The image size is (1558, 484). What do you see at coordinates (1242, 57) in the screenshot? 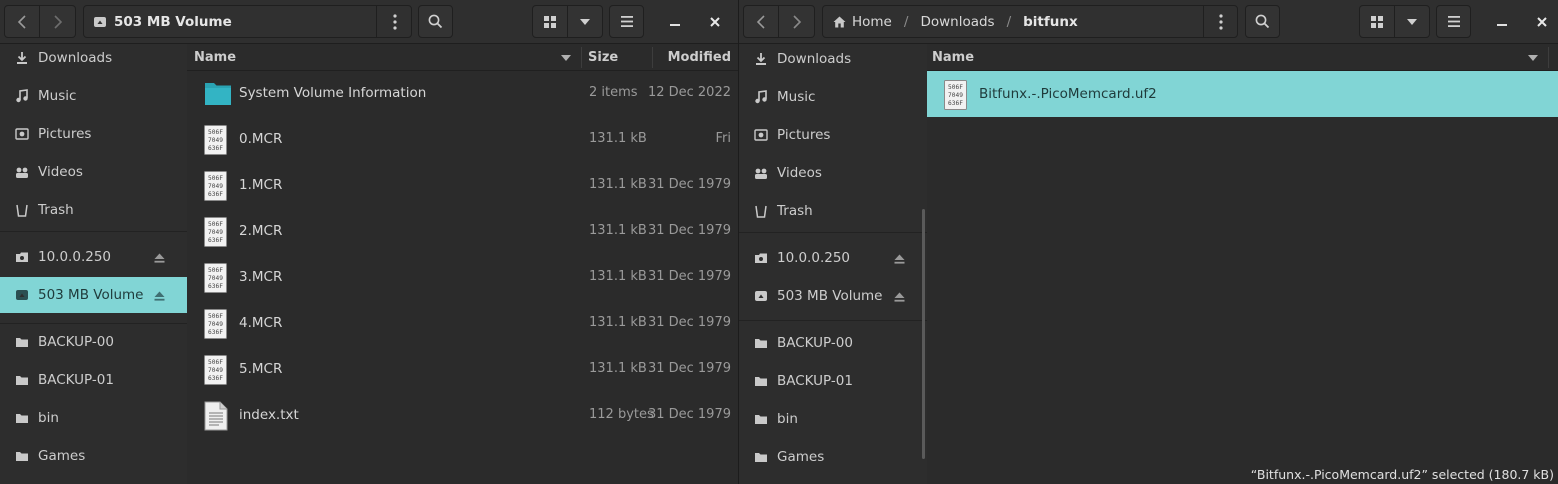
I see `column-headers: Name` at bounding box center [1242, 57].